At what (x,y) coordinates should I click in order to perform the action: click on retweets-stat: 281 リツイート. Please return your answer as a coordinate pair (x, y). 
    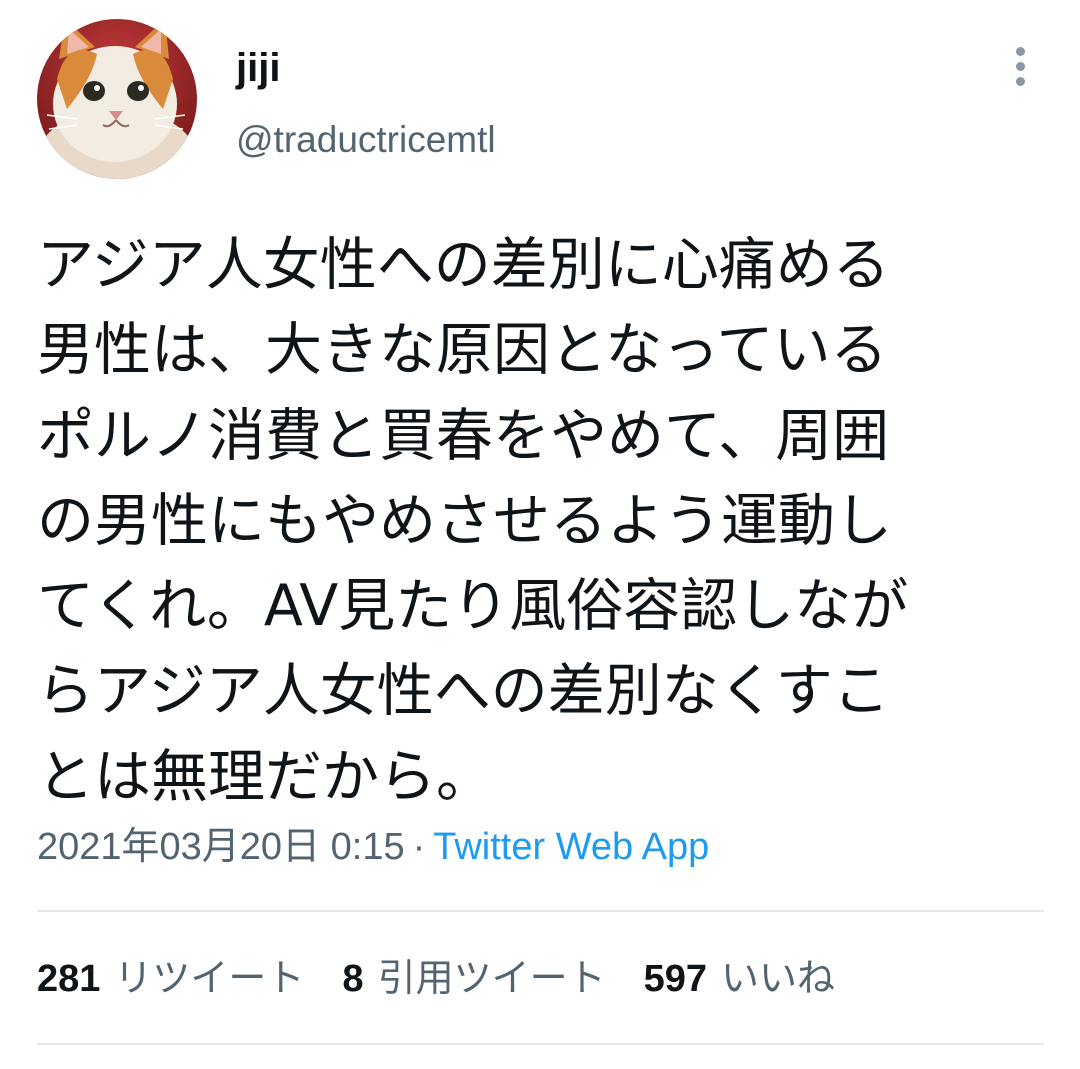
    Looking at the image, I should click on (170, 979).